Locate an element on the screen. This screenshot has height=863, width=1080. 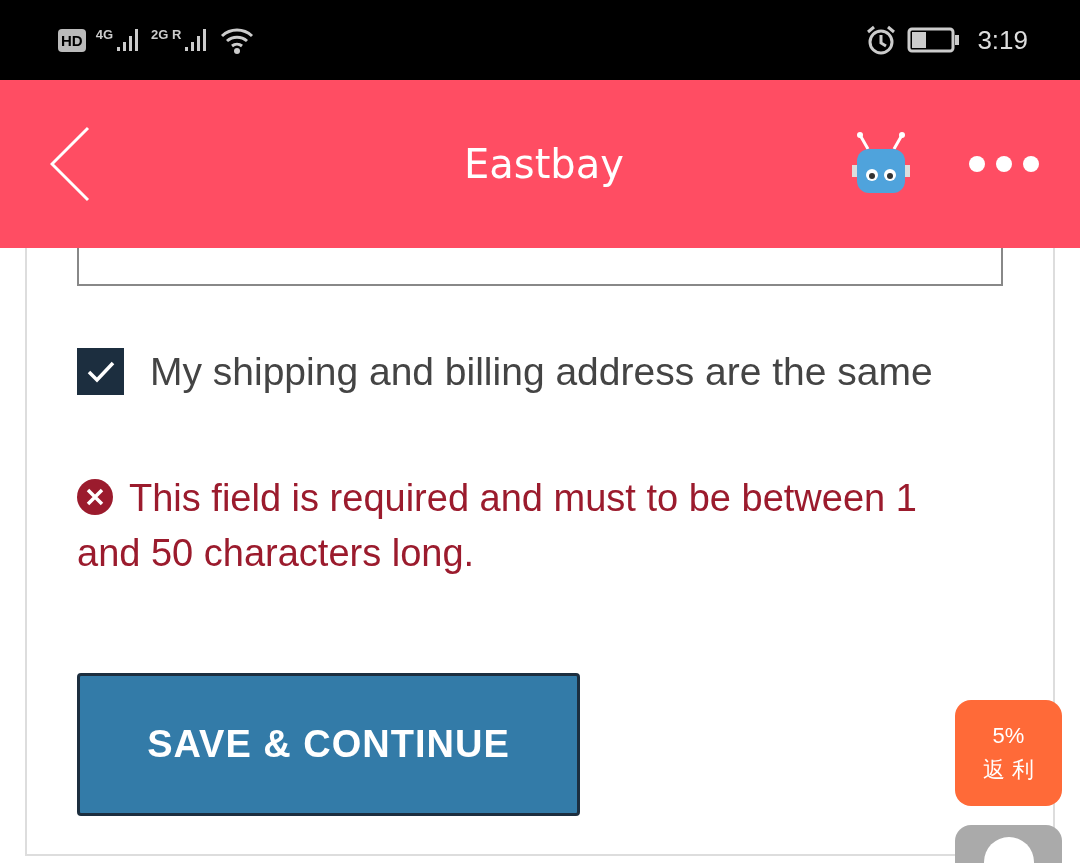
network-label: 2G R is located at coordinates (166, 34).